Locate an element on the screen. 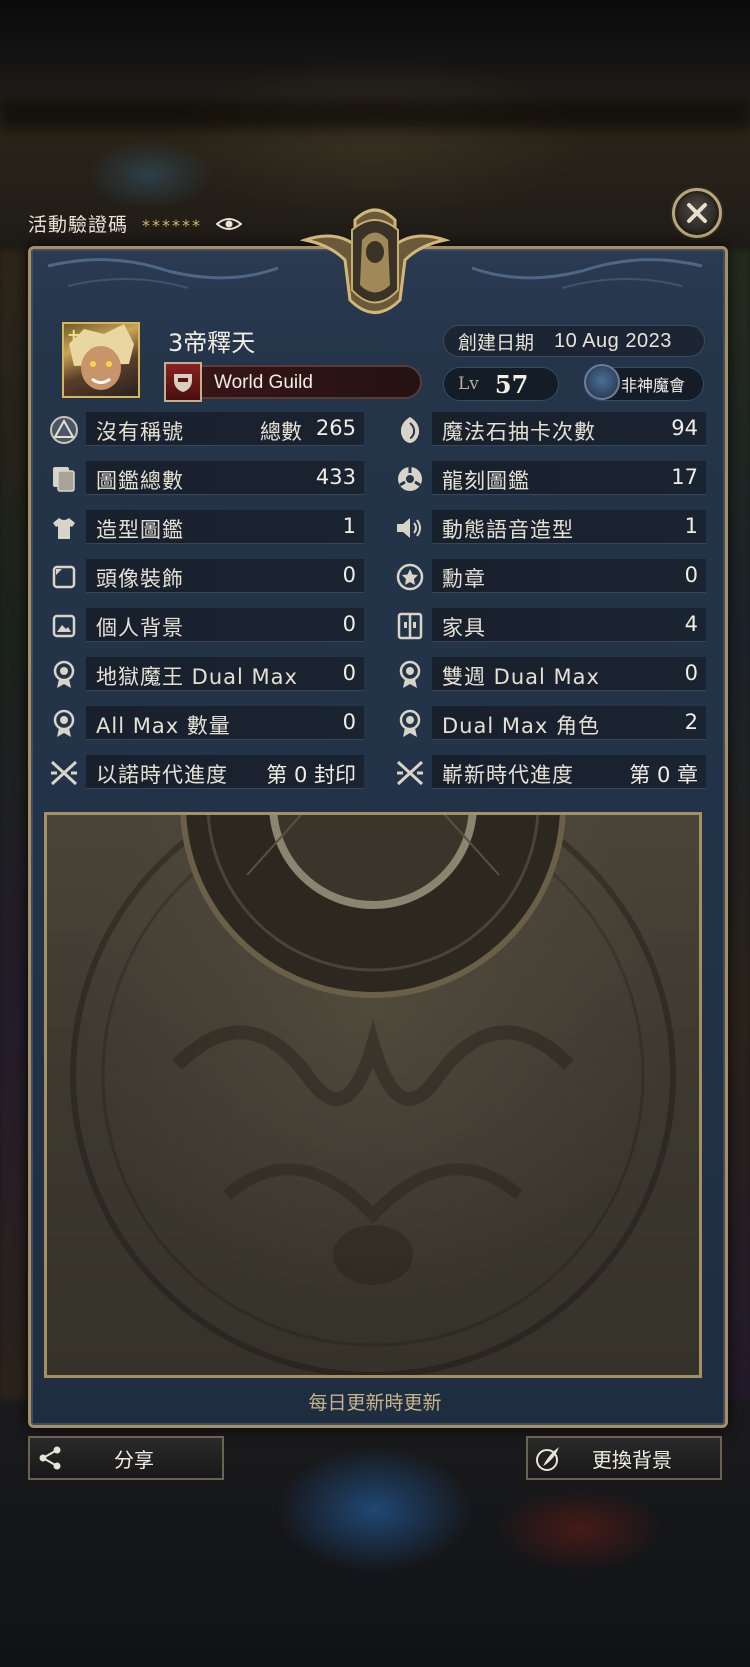 The width and height of the screenshot is (750, 1667). daily-update-note: 每日更新時更新 is located at coordinates (375, 1403).